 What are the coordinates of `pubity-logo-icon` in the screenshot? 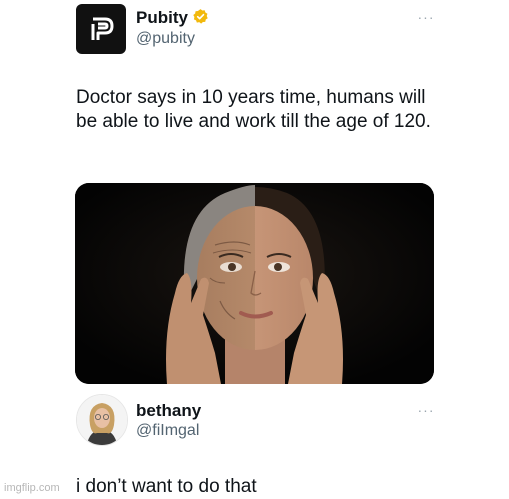 It's located at (102, 28).